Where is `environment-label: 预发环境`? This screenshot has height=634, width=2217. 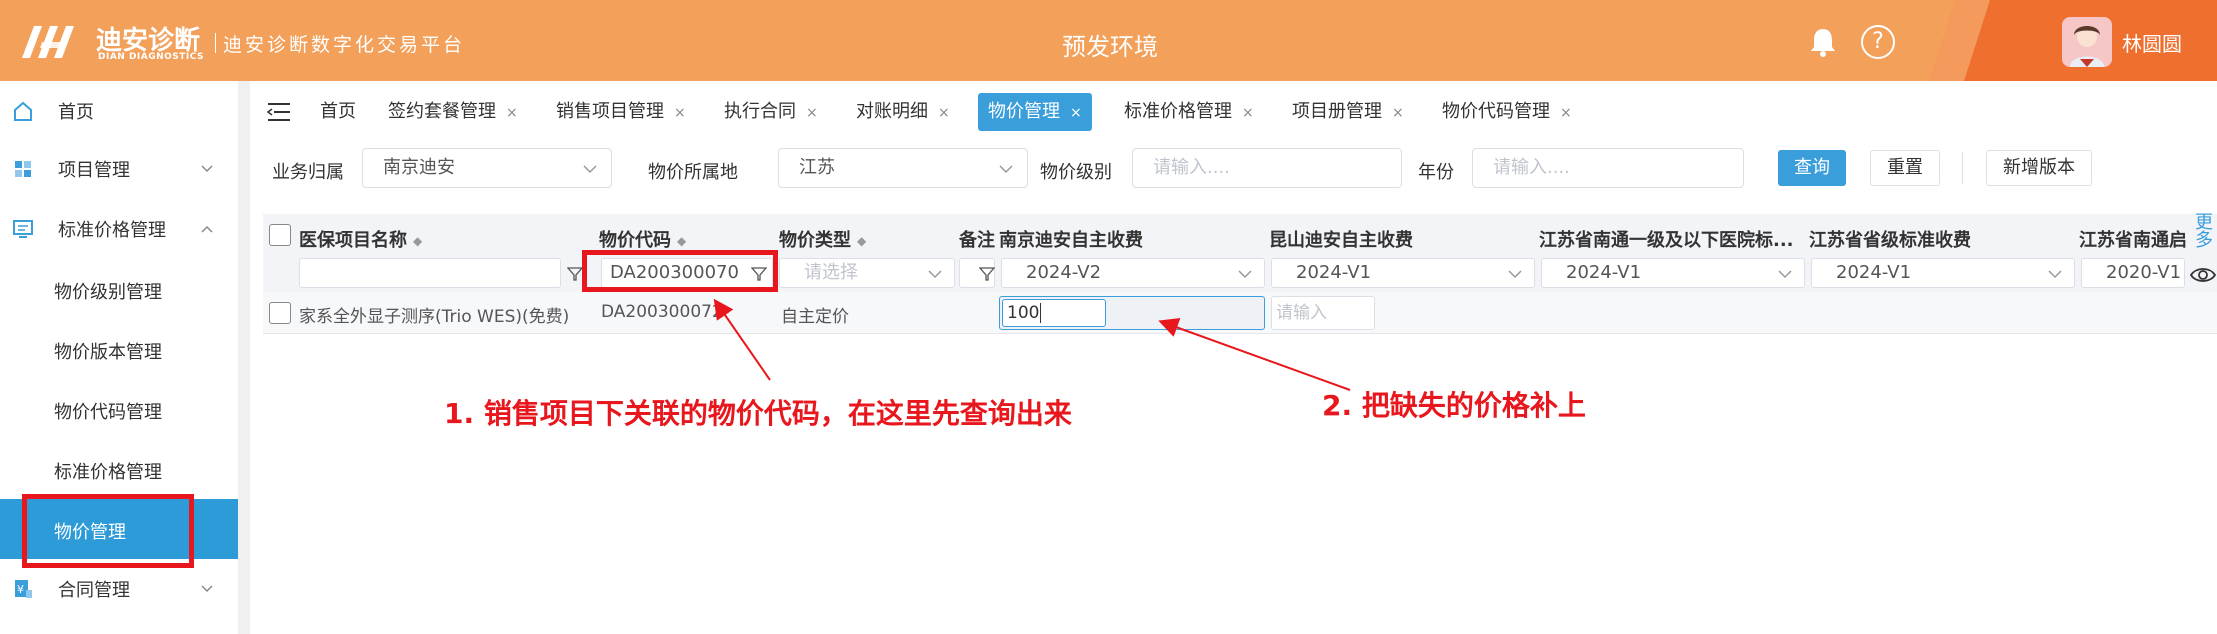 environment-label: 预发环境 is located at coordinates (1110, 47).